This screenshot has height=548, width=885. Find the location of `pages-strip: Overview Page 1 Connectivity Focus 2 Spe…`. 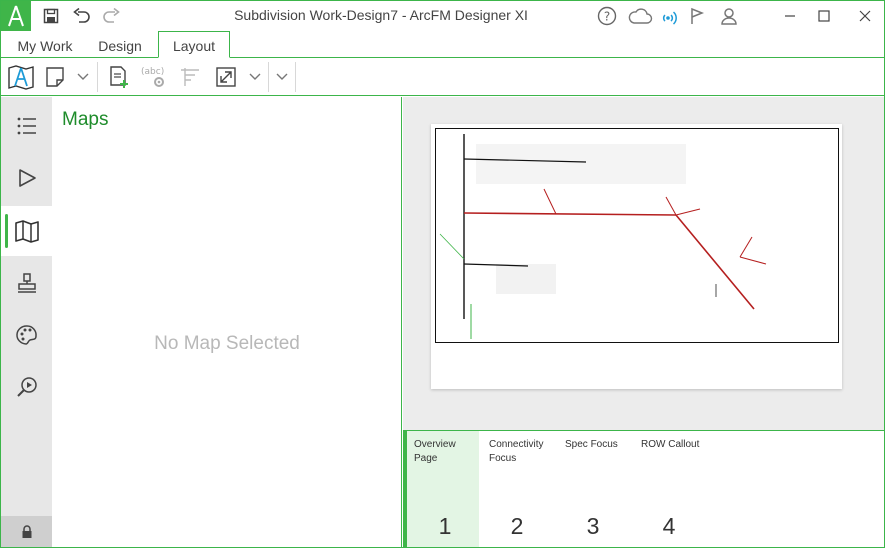

pages-strip: Overview Page 1 Connectivity Focus 2 Spe… is located at coordinates (643, 488).